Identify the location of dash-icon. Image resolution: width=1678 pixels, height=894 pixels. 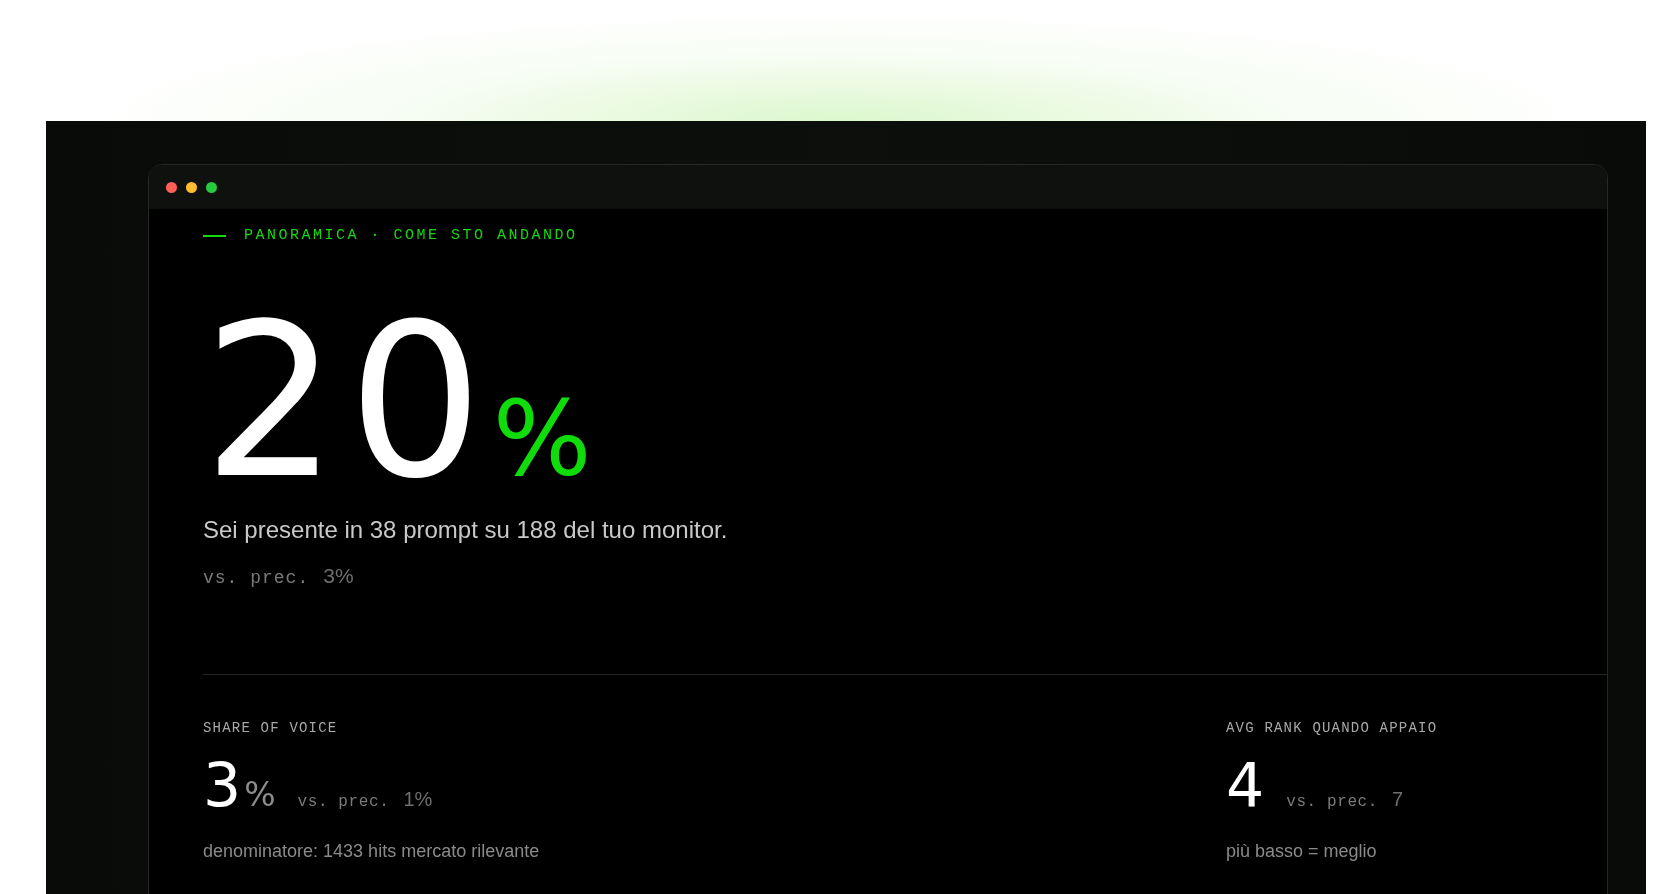
(214, 236).